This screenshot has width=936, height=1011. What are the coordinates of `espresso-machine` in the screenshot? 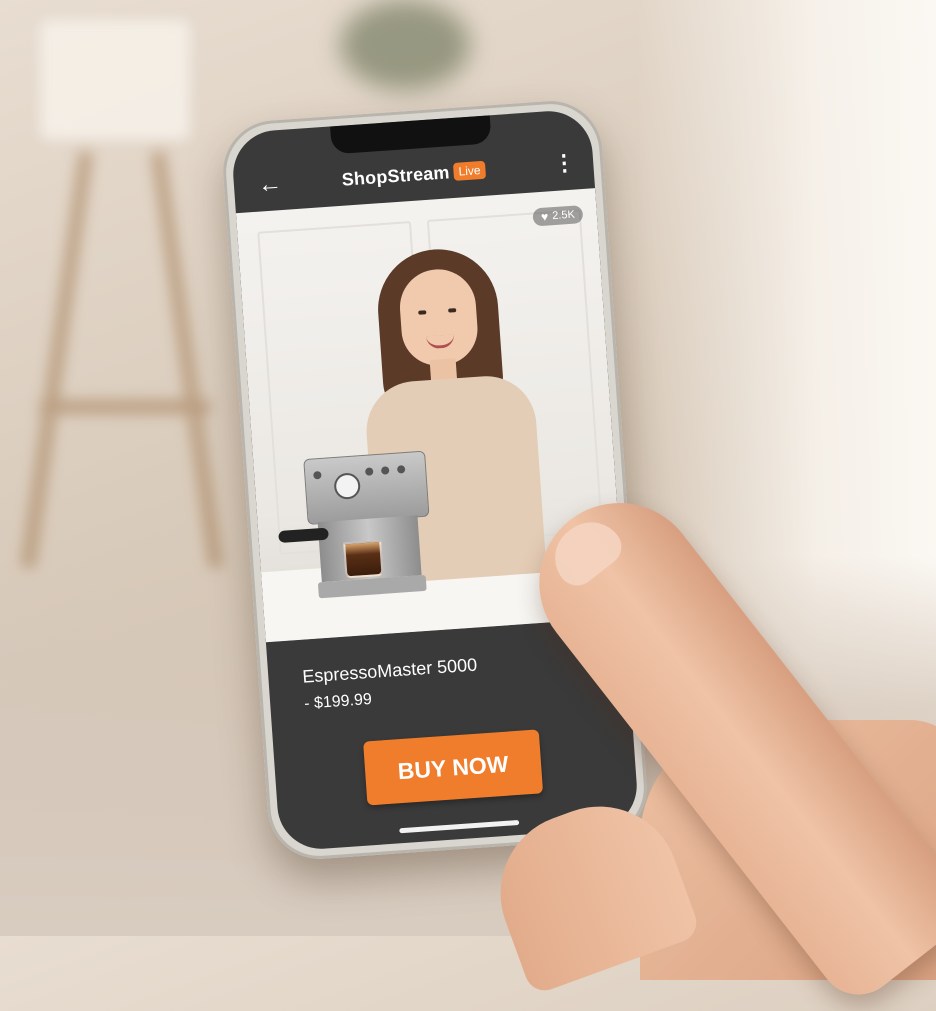 It's located at (355, 524).